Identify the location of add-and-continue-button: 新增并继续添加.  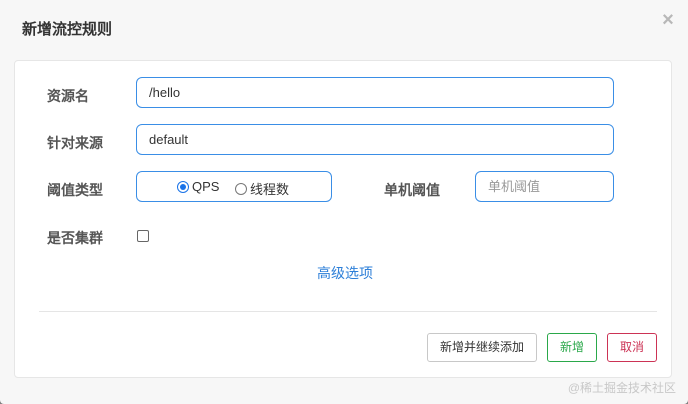
(482, 347).